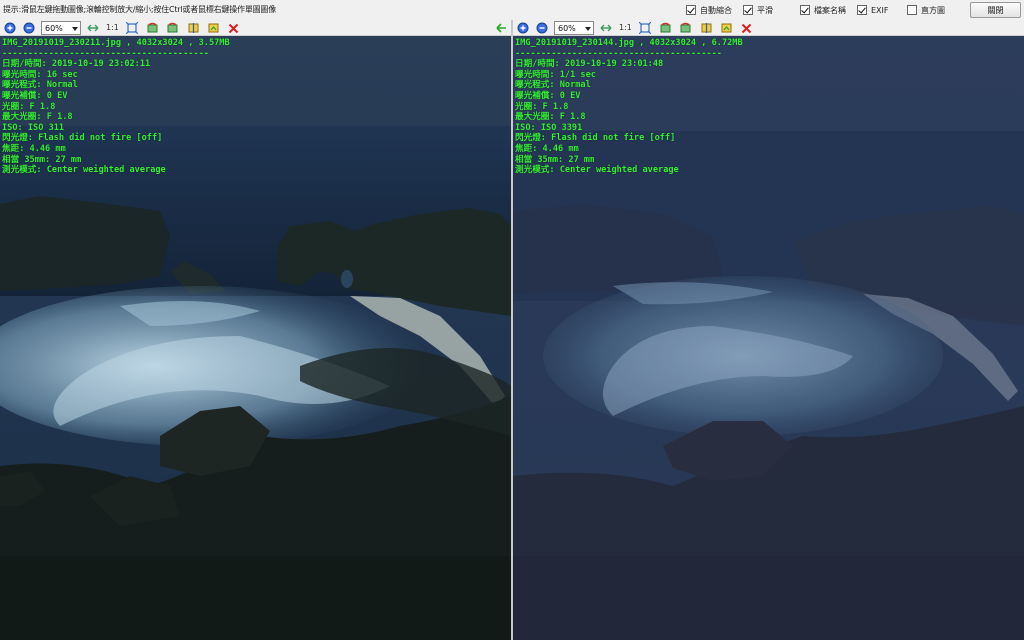 The image size is (1024, 640). What do you see at coordinates (933, 10) in the screenshot?
I see `histogram-label: 直方圖` at bounding box center [933, 10].